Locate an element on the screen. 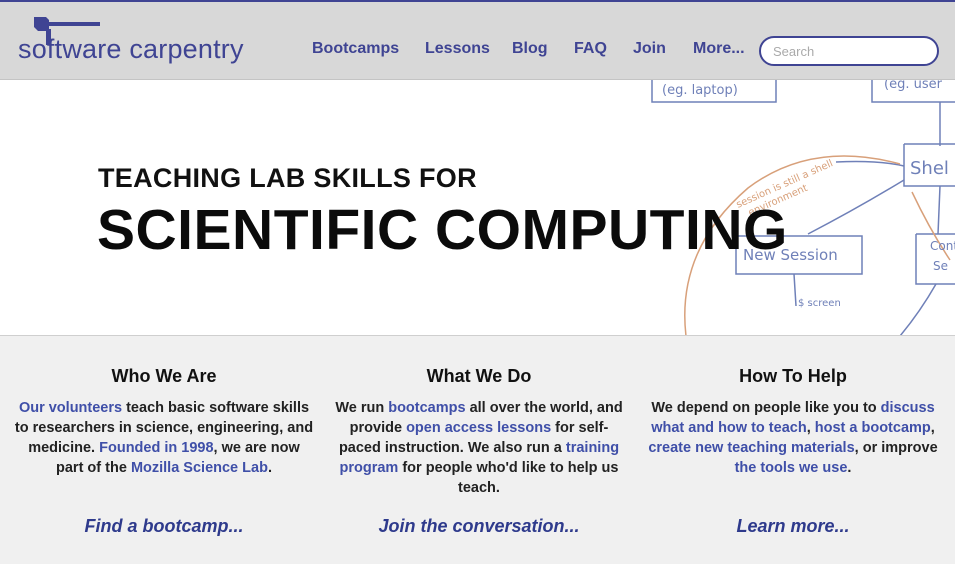  sketch-label: Cont is located at coordinates (942, 246).